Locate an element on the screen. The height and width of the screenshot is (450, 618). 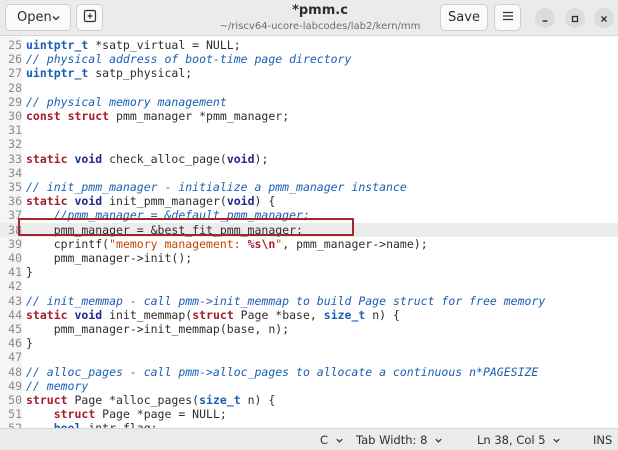
line-number: 45 is located at coordinates (15, 329).